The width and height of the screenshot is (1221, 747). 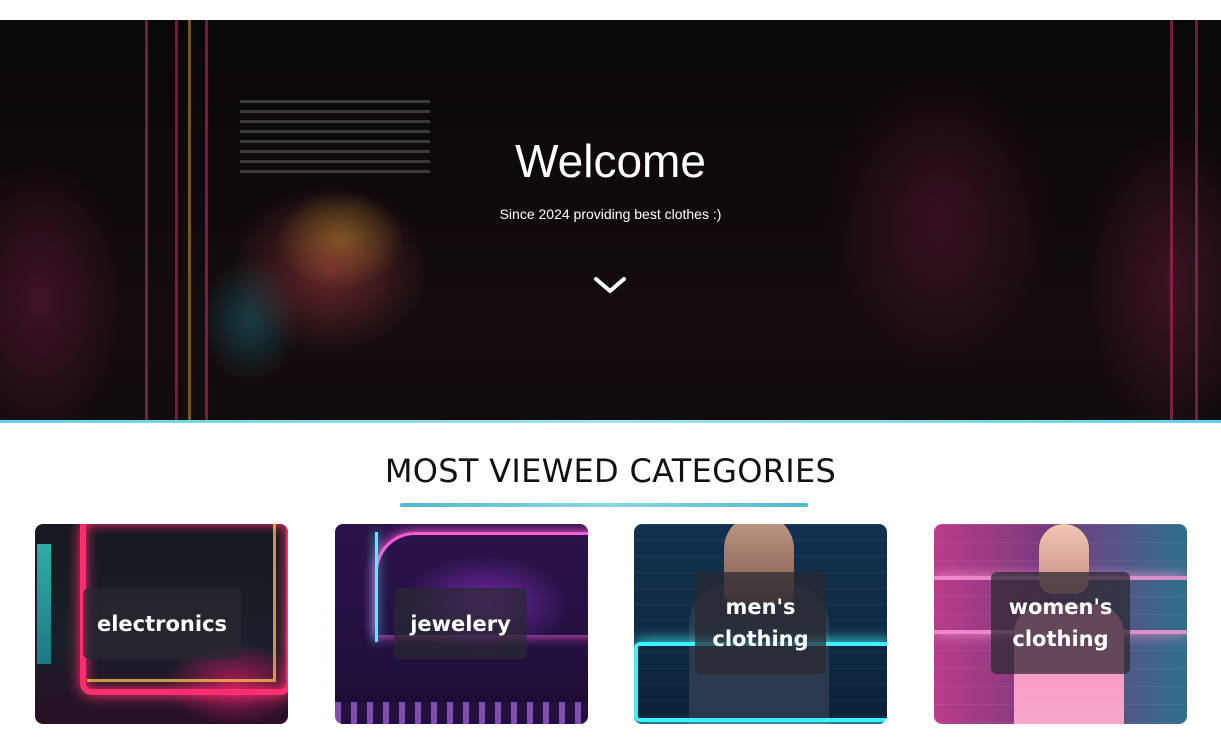 I want to click on section-title-underline, so click(x=604, y=505).